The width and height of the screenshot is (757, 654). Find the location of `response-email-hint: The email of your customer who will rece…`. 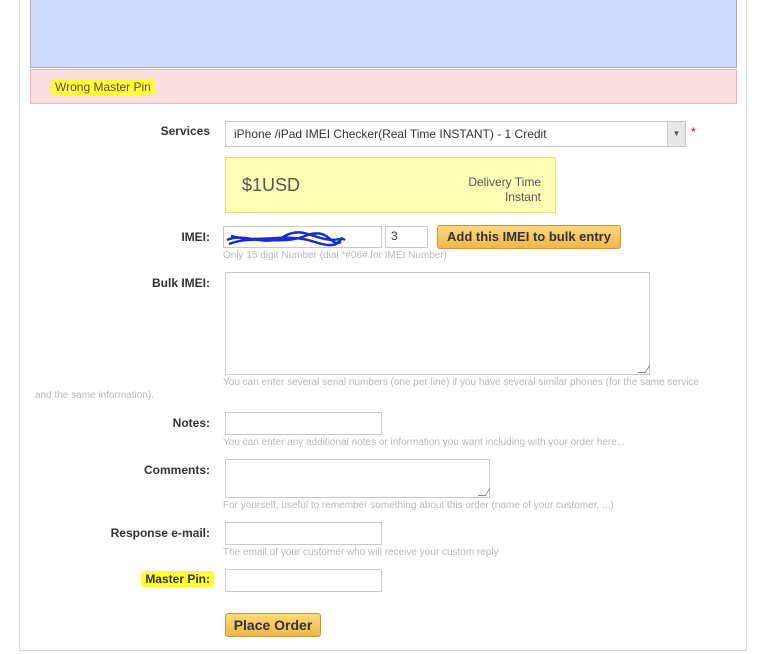

response-email-hint: The email of your customer who will rece… is located at coordinates (361, 552).